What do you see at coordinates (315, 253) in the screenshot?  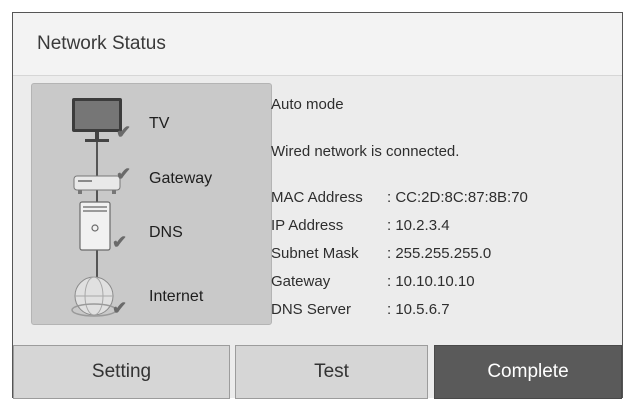 I see `info-key: Subnet Mask` at bounding box center [315, 253].